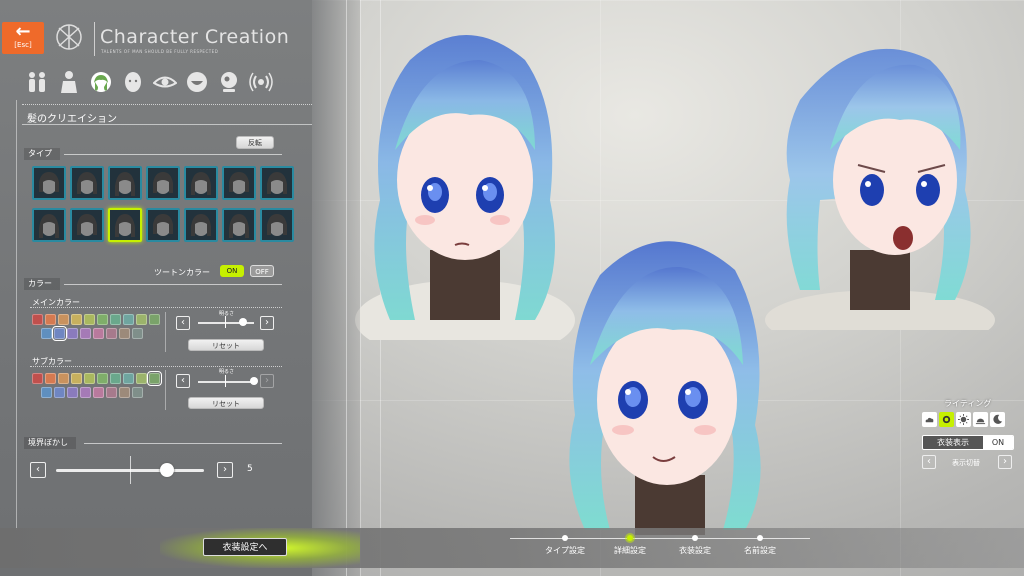  Describe the element at coordinates (130, 470) in the screenshot. I see `slider-center-tick` at that location.